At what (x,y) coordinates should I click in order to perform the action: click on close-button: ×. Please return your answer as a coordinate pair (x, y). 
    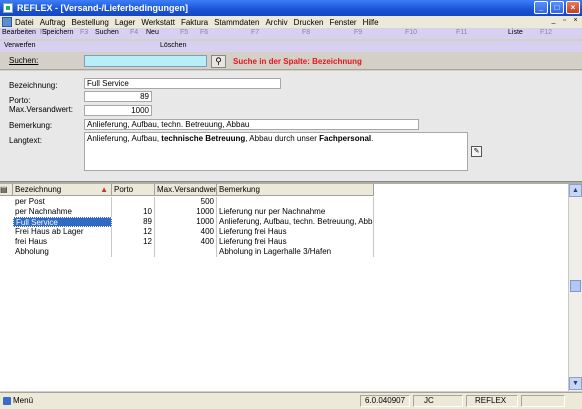
    Looking at the image, I should click on (573, 7).